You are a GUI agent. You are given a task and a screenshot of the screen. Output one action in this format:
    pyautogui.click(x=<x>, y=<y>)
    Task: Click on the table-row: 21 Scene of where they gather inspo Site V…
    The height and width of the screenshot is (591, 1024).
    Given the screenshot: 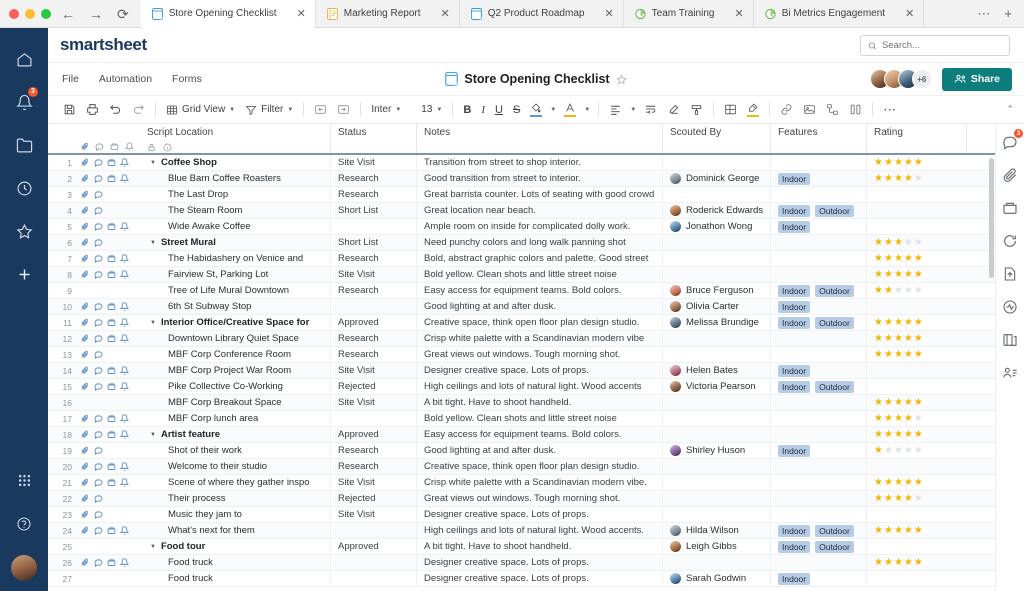 What is the action you would take?
    pyautogui.click(x=521, y=483)
    